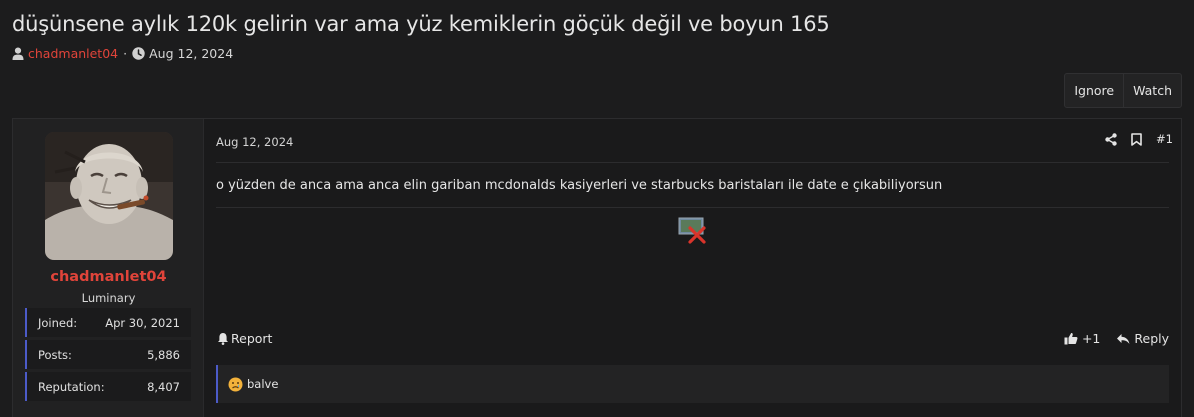 This screenshot has height=417, width=1194. Describe the element at coordinates (108, 354) in the screenshot. I see `stat-posts: Posts: 5,886` at that location.